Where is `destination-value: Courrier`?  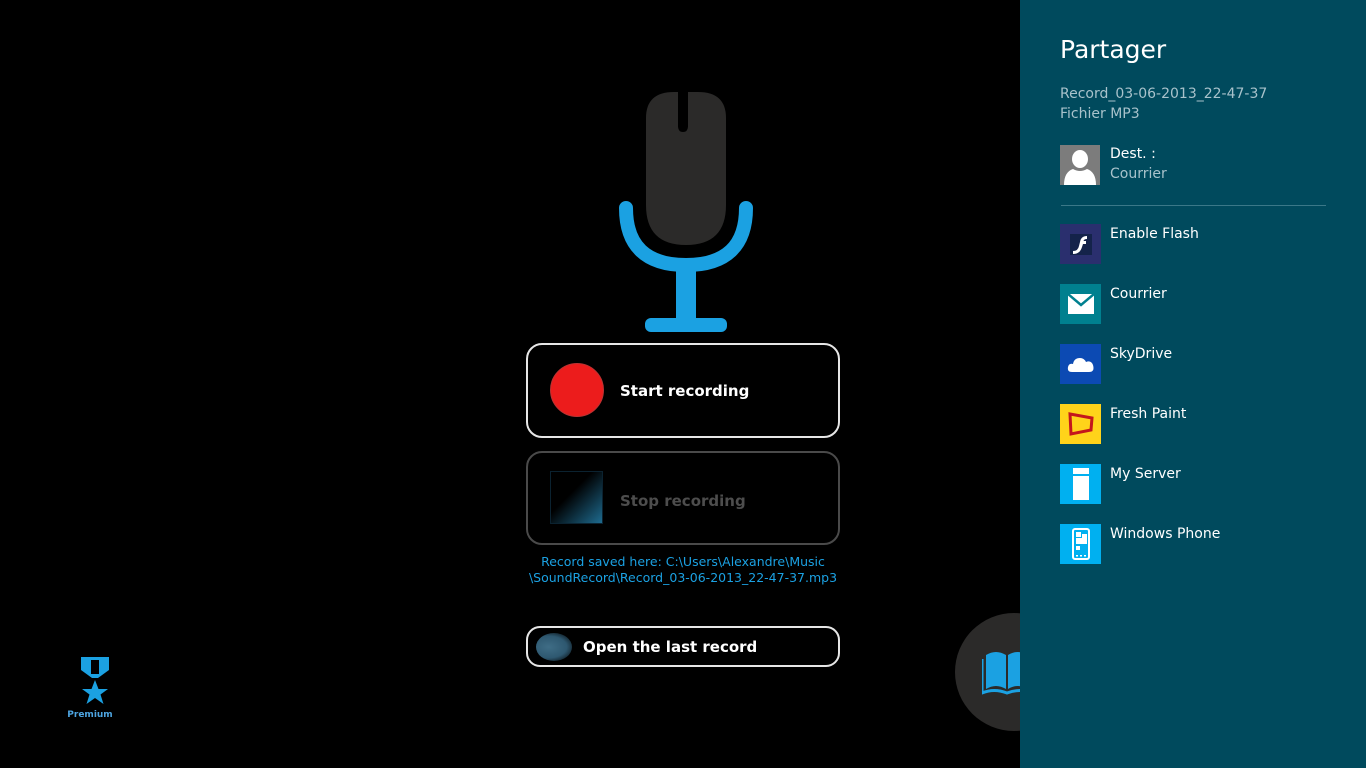 destination-value: Courrier is located at coordinates (1138, 174).